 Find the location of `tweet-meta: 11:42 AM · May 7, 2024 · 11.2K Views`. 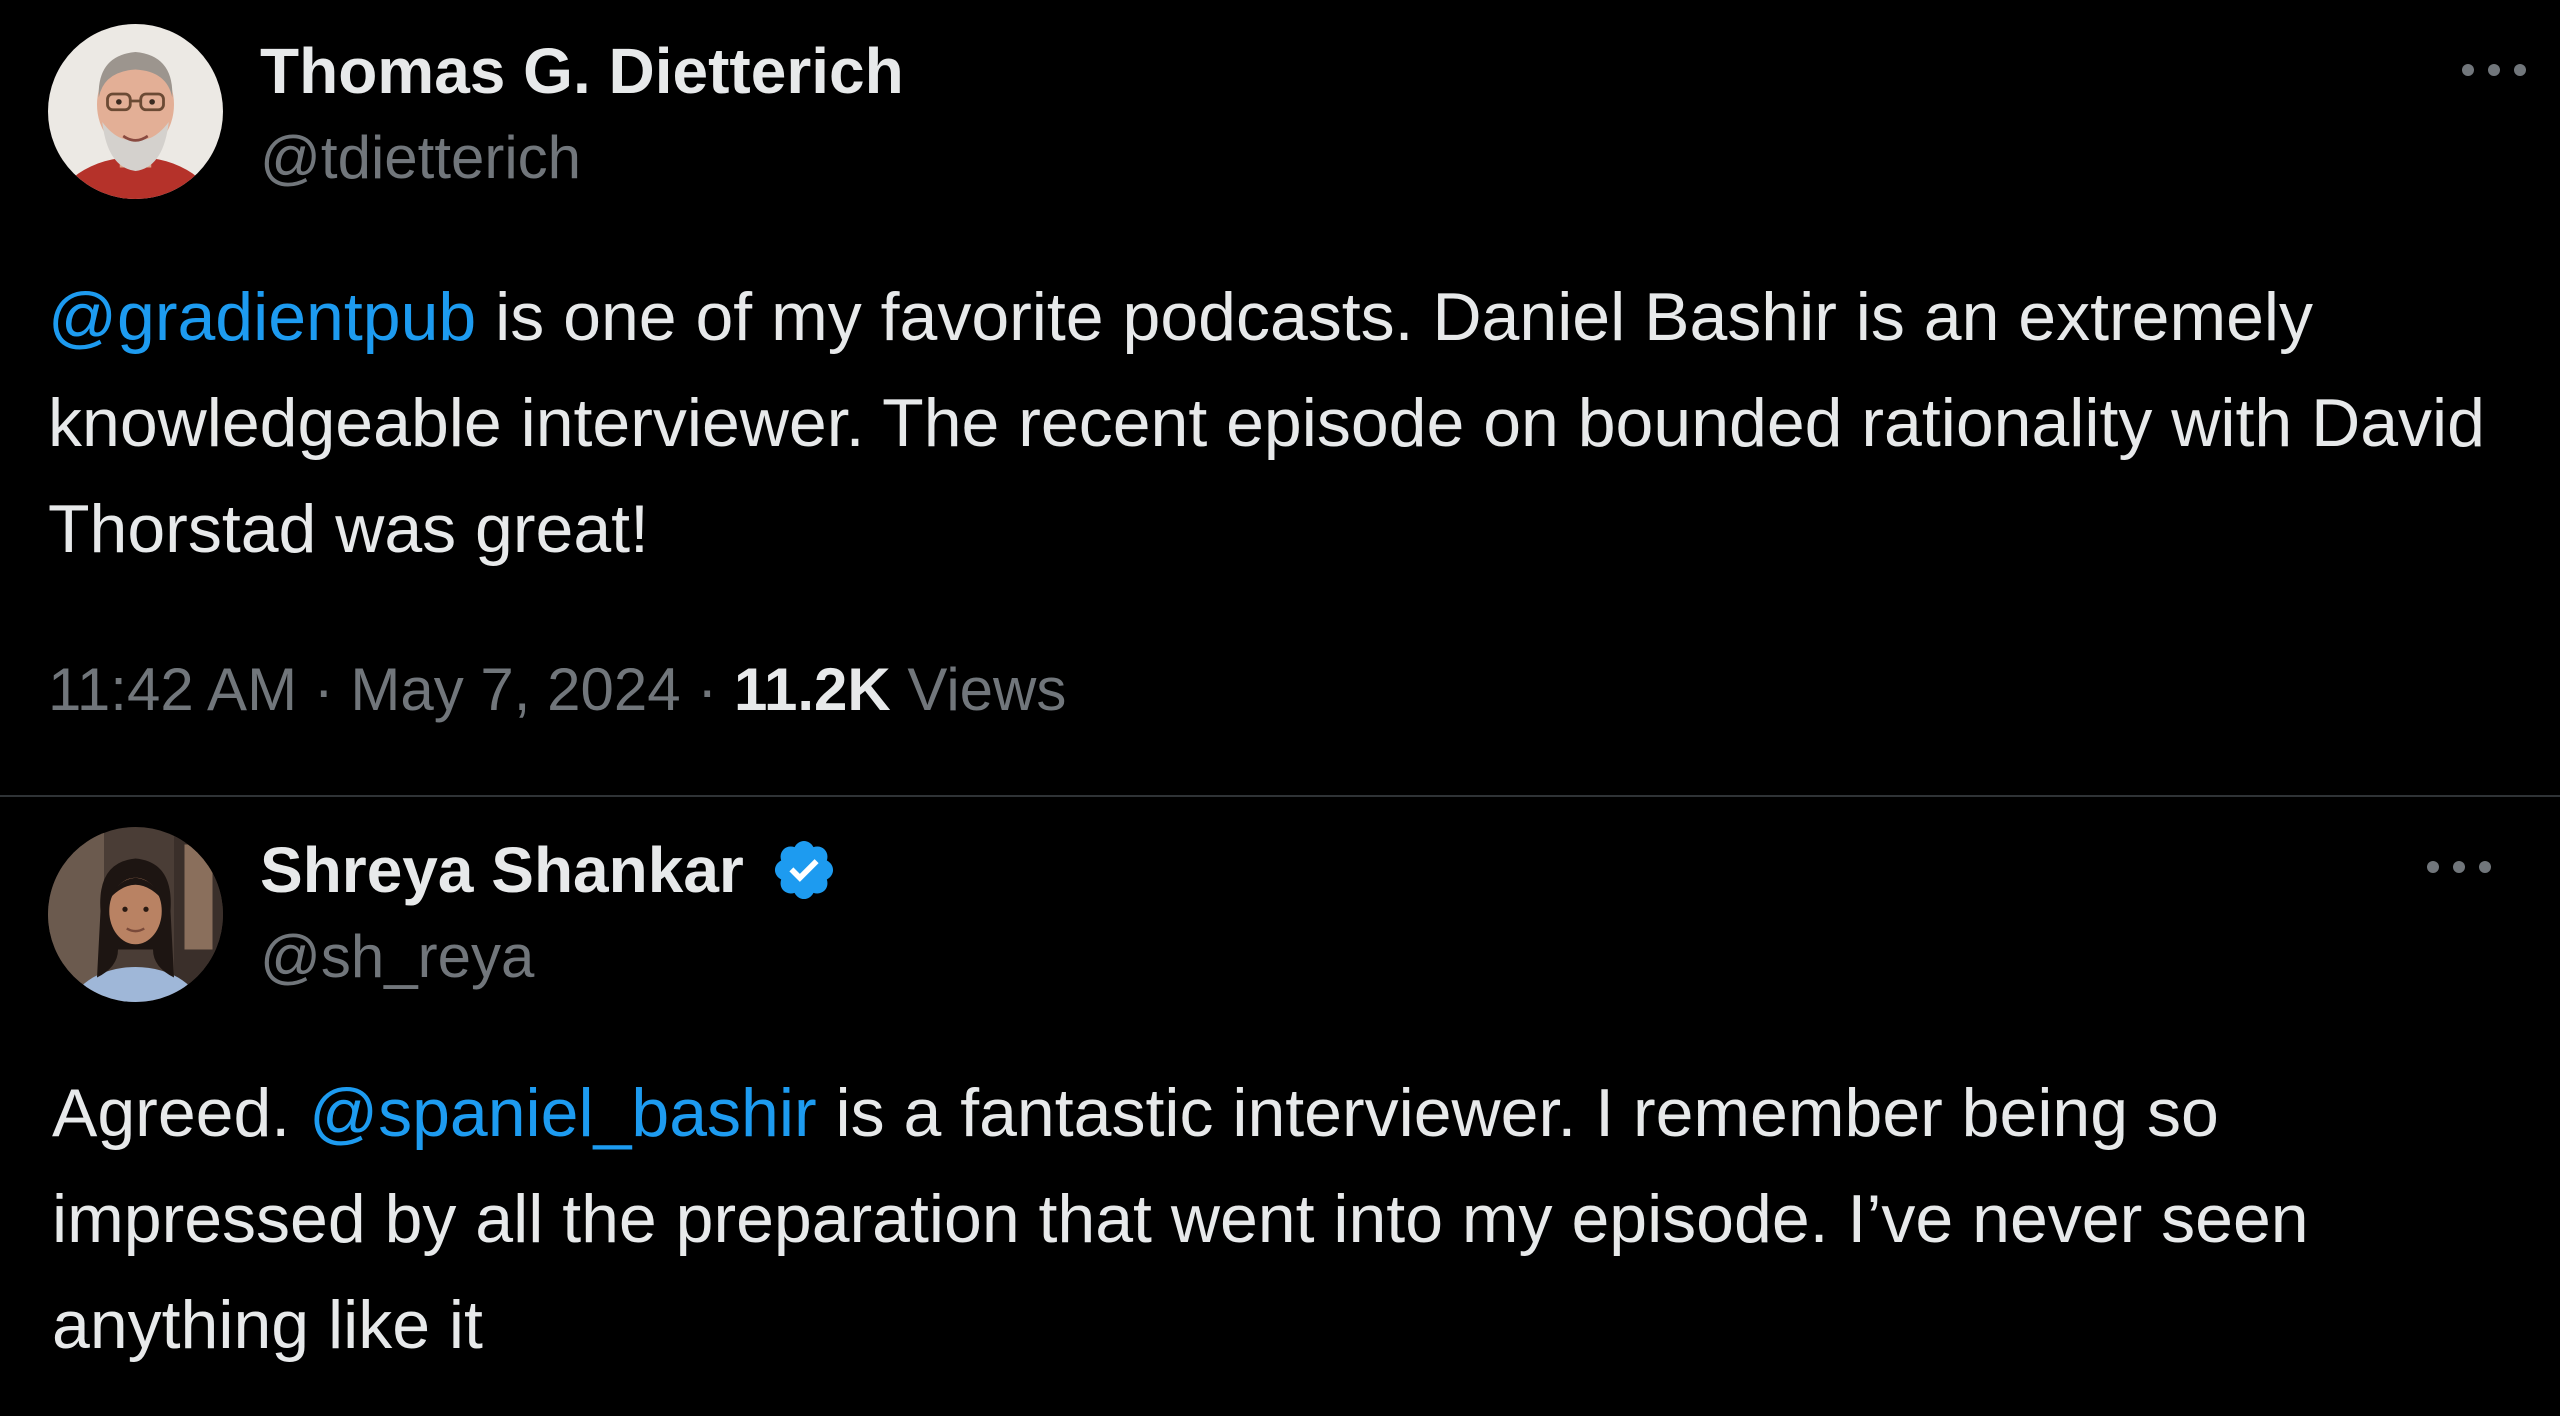

tweet-meta: 11:42 AM · May 7, 2024 · 11.2K Views is located at coordinates (557, 690).